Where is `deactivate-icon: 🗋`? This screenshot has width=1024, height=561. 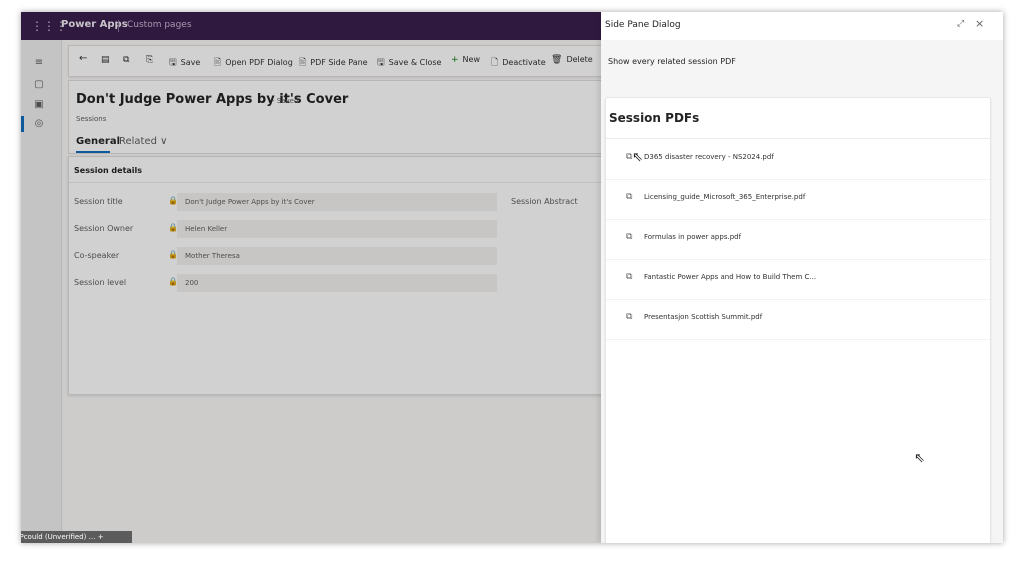 deactivate-icon: 🗋 is located at coordinates (495, 63).